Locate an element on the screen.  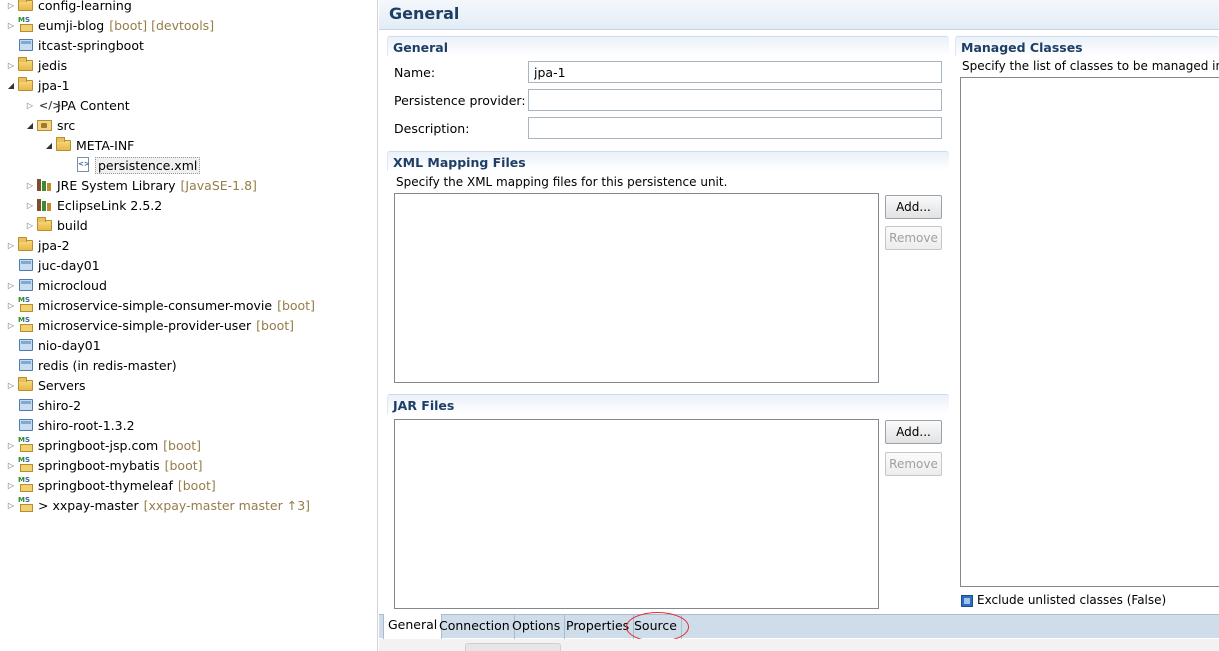
tree-item: juc-day01 is located at coordinates (188, 265).